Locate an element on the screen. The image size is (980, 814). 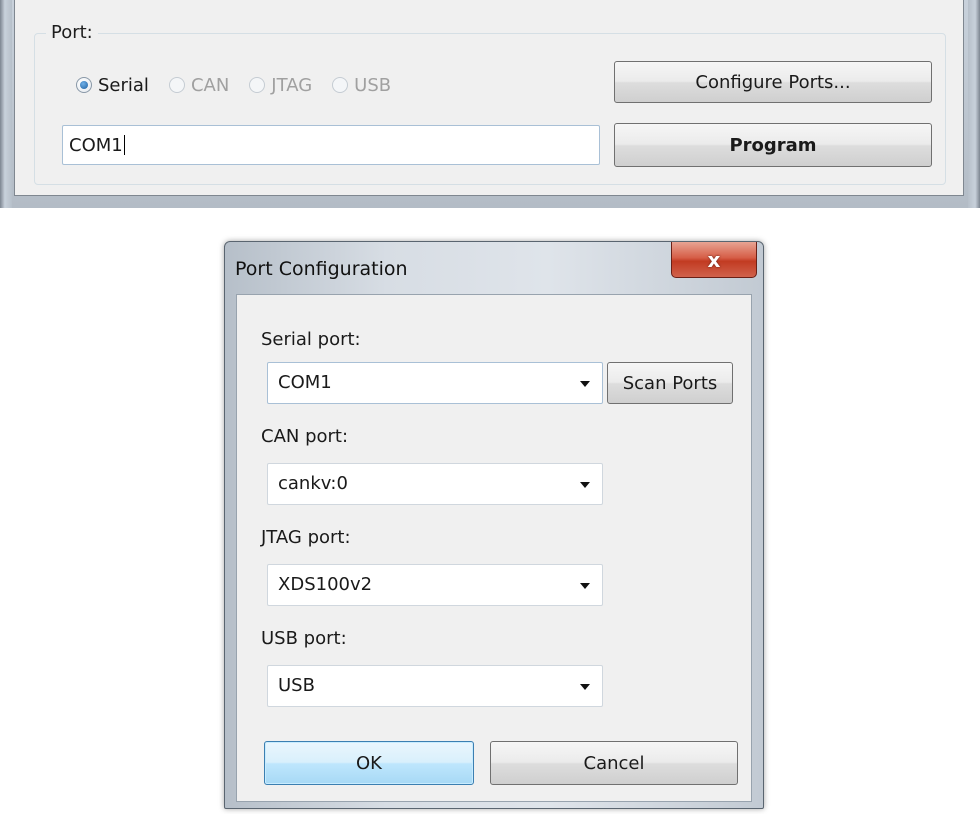
dialog-title: Port Configuration is located at coordinates (321, 269).